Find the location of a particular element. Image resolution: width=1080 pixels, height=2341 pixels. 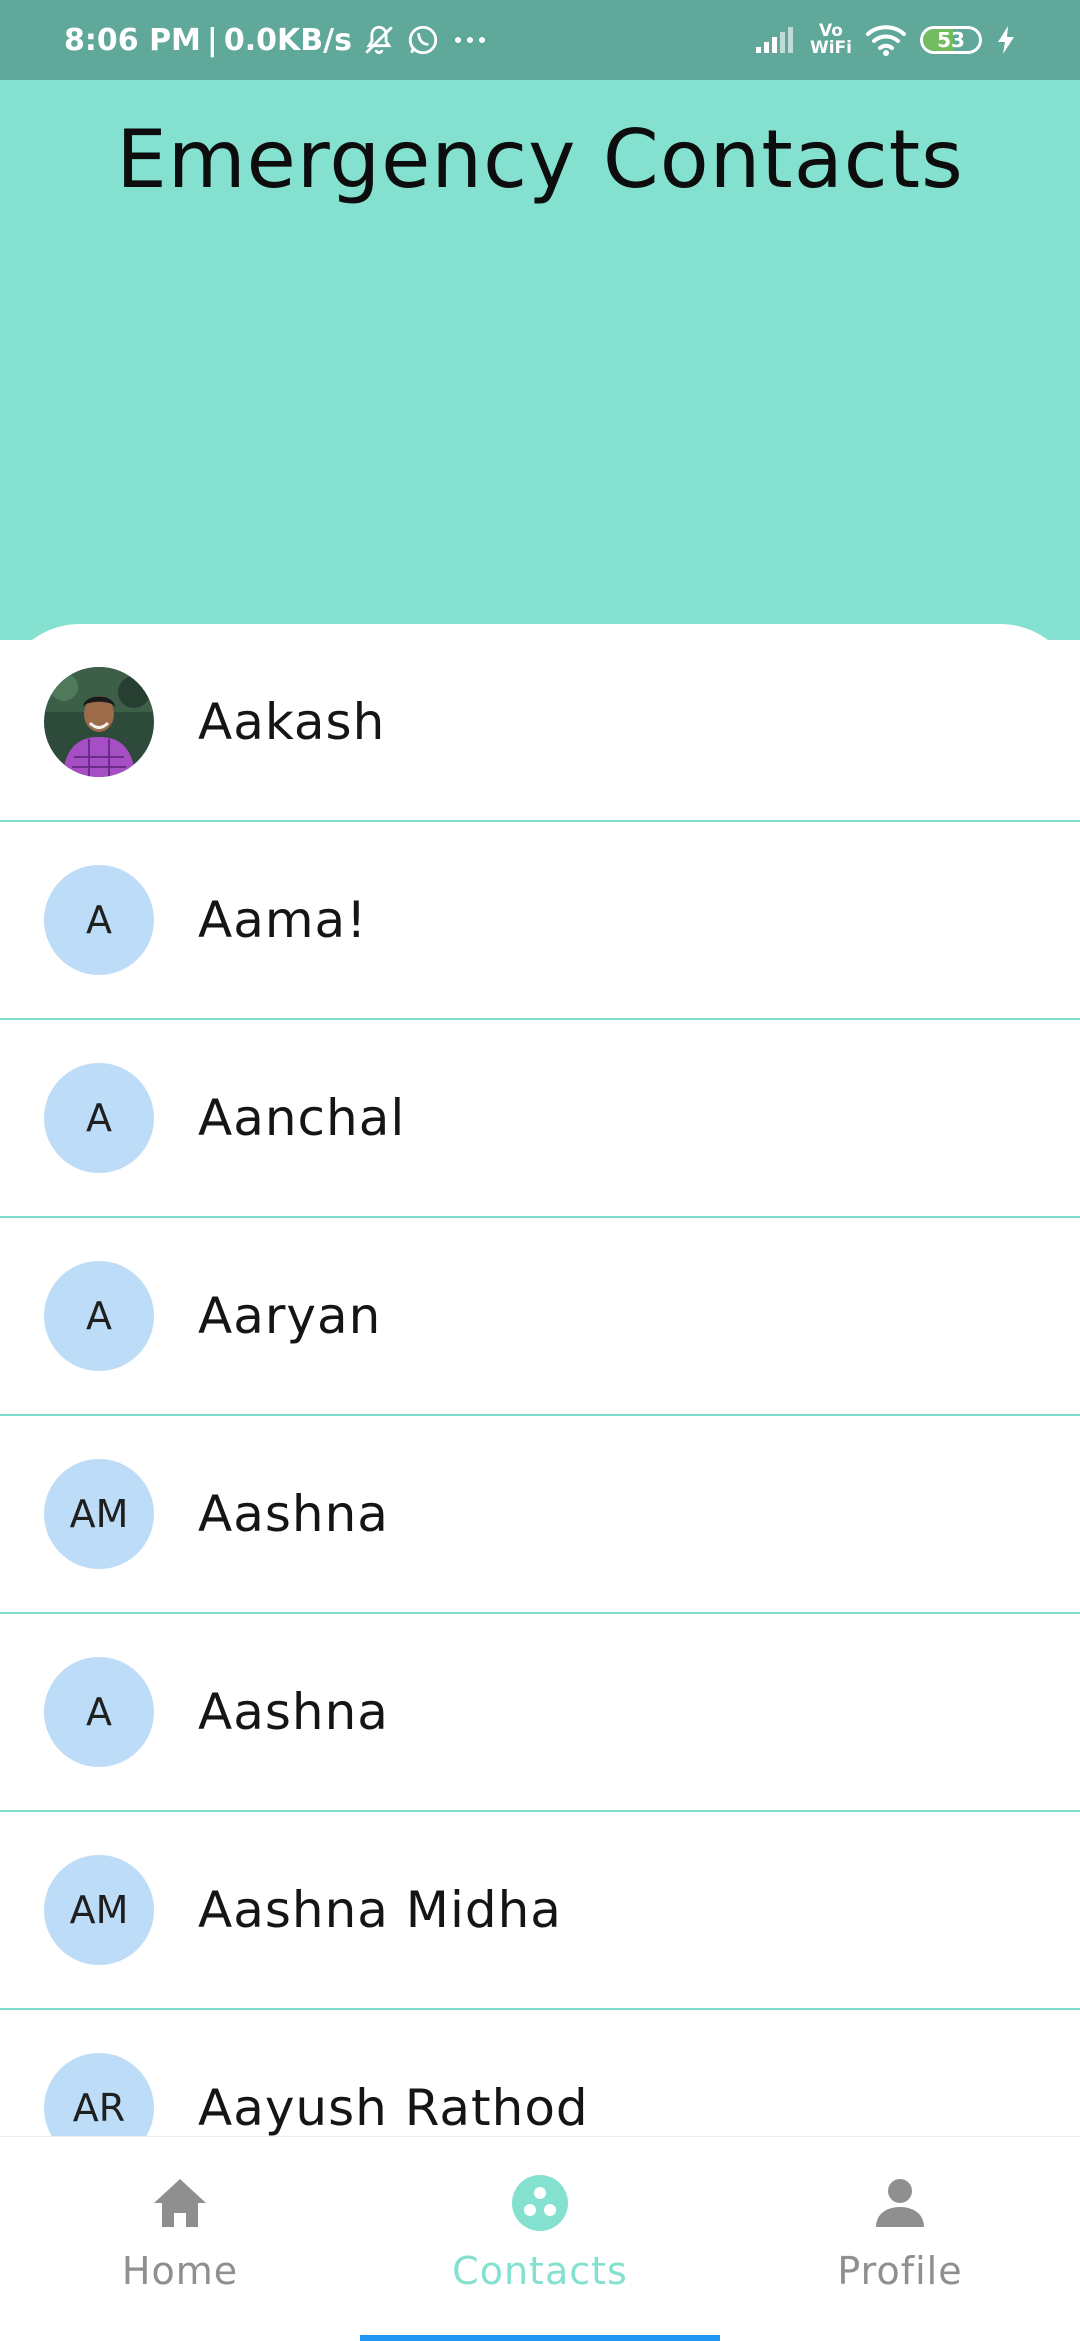

mute-icon is located at coordinates (379, 40).